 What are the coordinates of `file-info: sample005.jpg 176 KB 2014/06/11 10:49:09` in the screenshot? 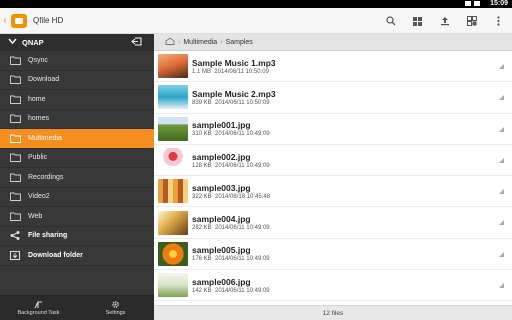 It's located at (231, 253).